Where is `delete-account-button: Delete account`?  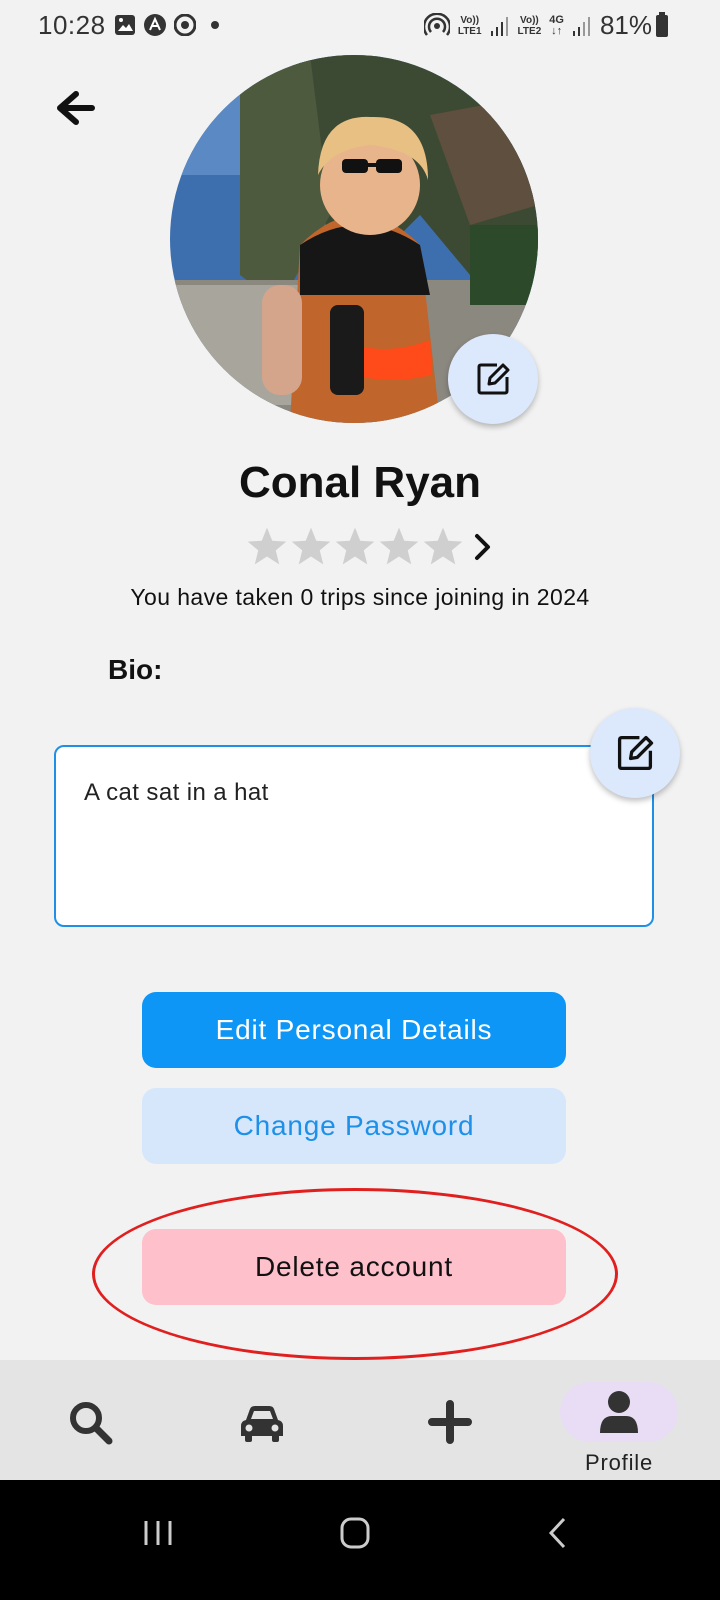 delete-account-button: Delete account is located at coordinates (354, 1267).